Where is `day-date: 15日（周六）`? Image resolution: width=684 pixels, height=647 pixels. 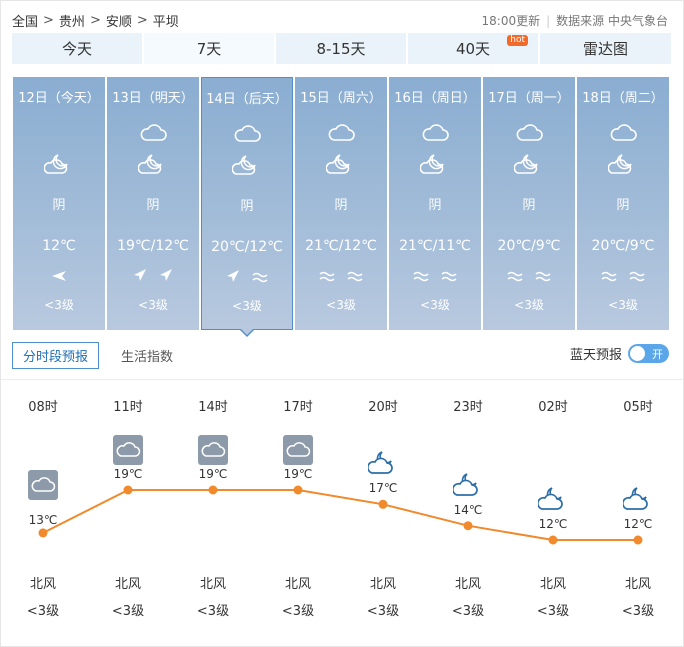
day-date: 15日（周六） is located at coordinates (341, 98).